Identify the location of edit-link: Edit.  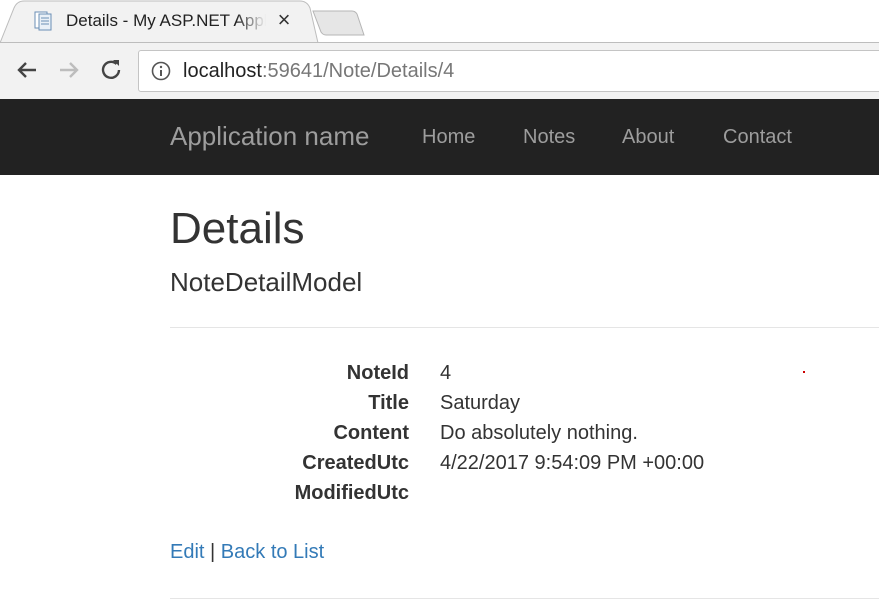
(187, 552).